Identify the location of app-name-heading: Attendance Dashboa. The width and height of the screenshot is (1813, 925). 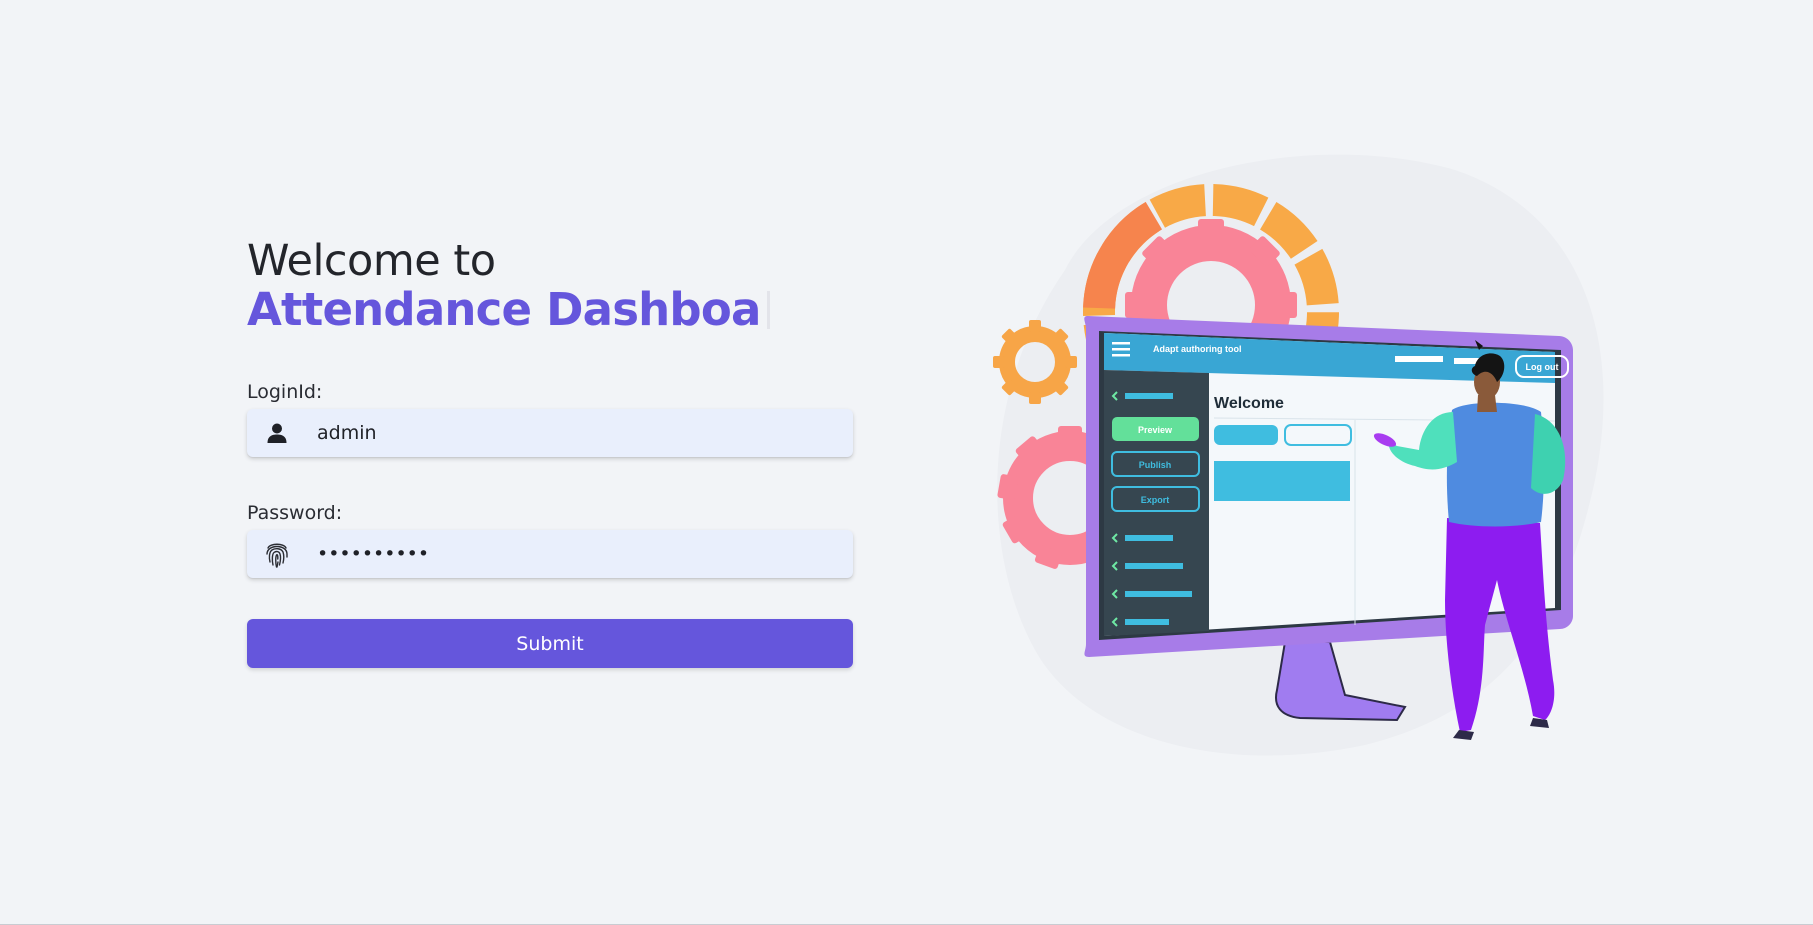
(550, 310).